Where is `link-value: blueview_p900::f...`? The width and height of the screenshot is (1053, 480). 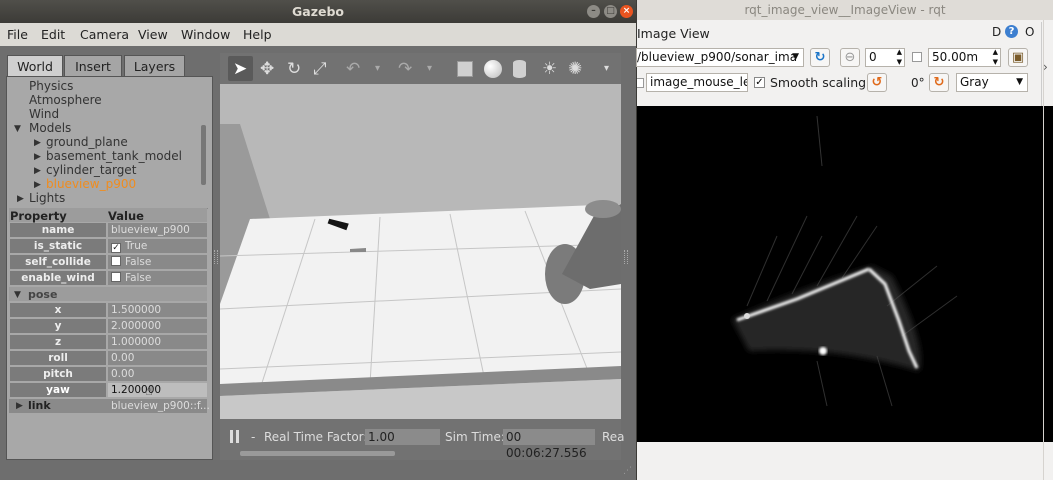 link-value: blueview_p900::f... is located at coordinates (160, 406).